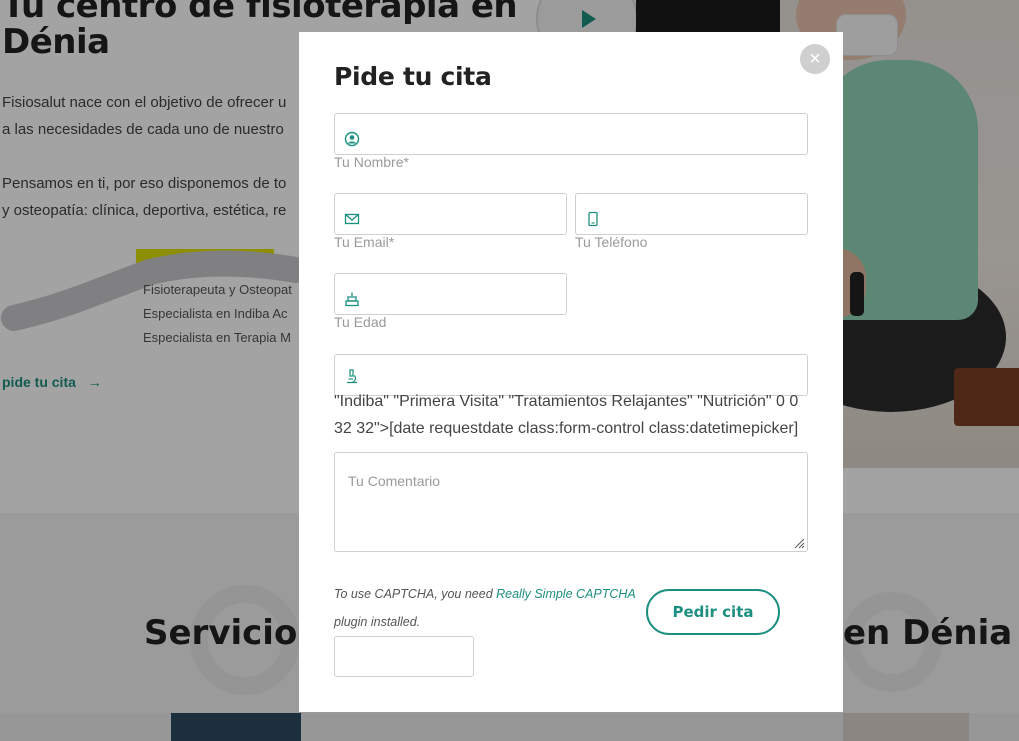 Image resolution: width=1019 pixels, height=741 pixels. I want to click on resize-grip-icon, so click(799, 543).